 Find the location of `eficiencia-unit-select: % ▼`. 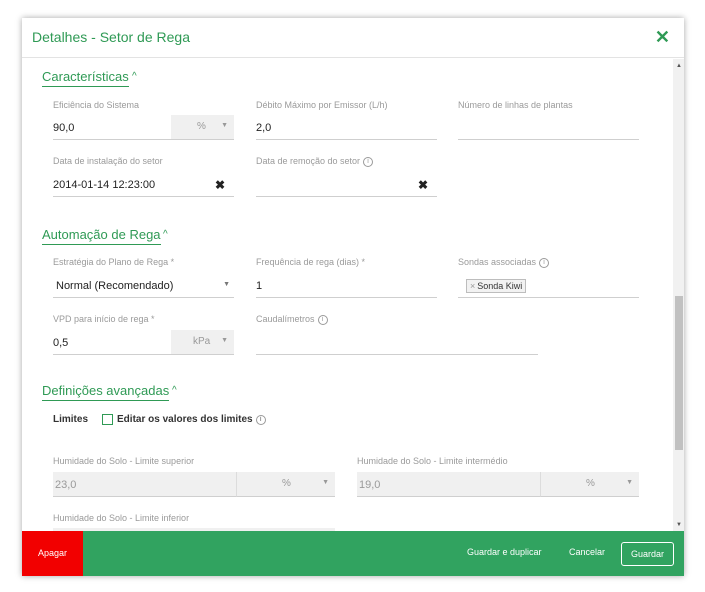

eficiencia-unit-select: % ▼ is located at coordinates (202, 127).